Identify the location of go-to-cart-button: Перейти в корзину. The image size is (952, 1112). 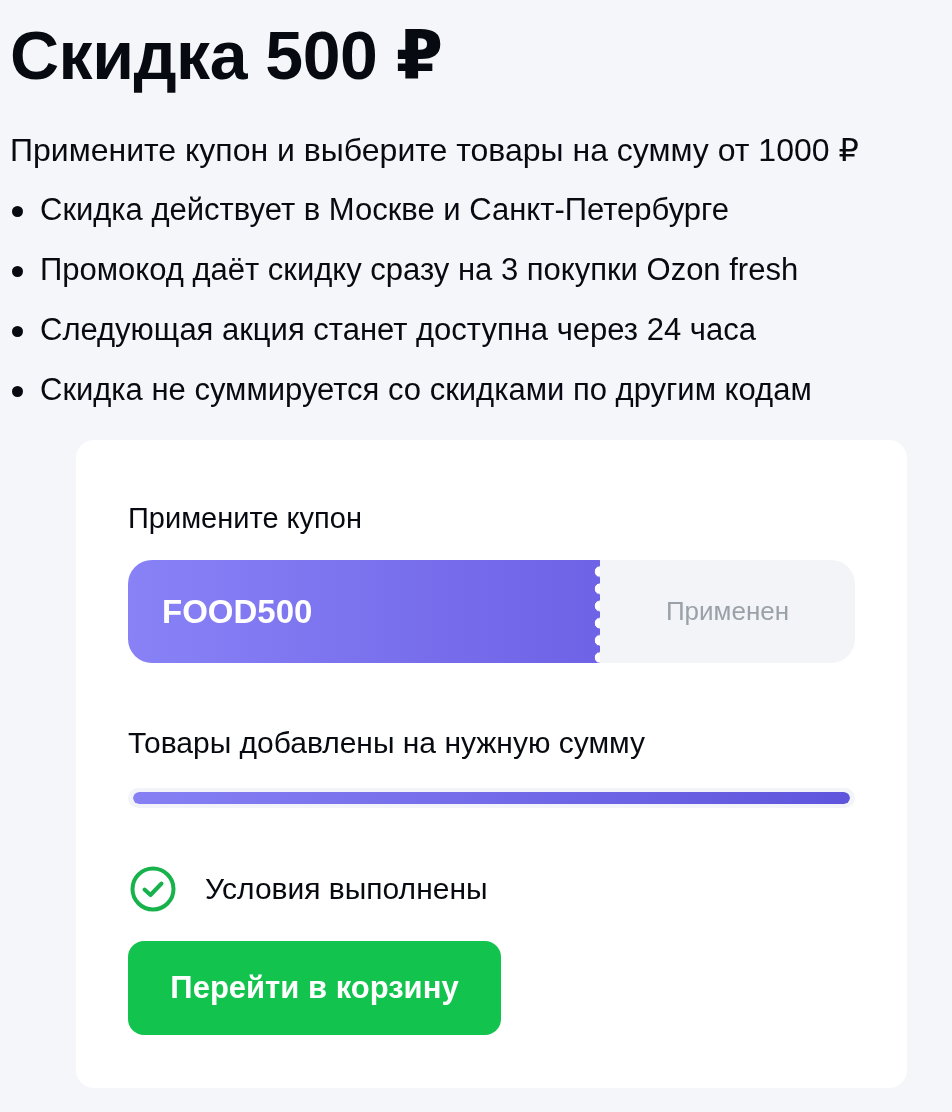
(314, 988).